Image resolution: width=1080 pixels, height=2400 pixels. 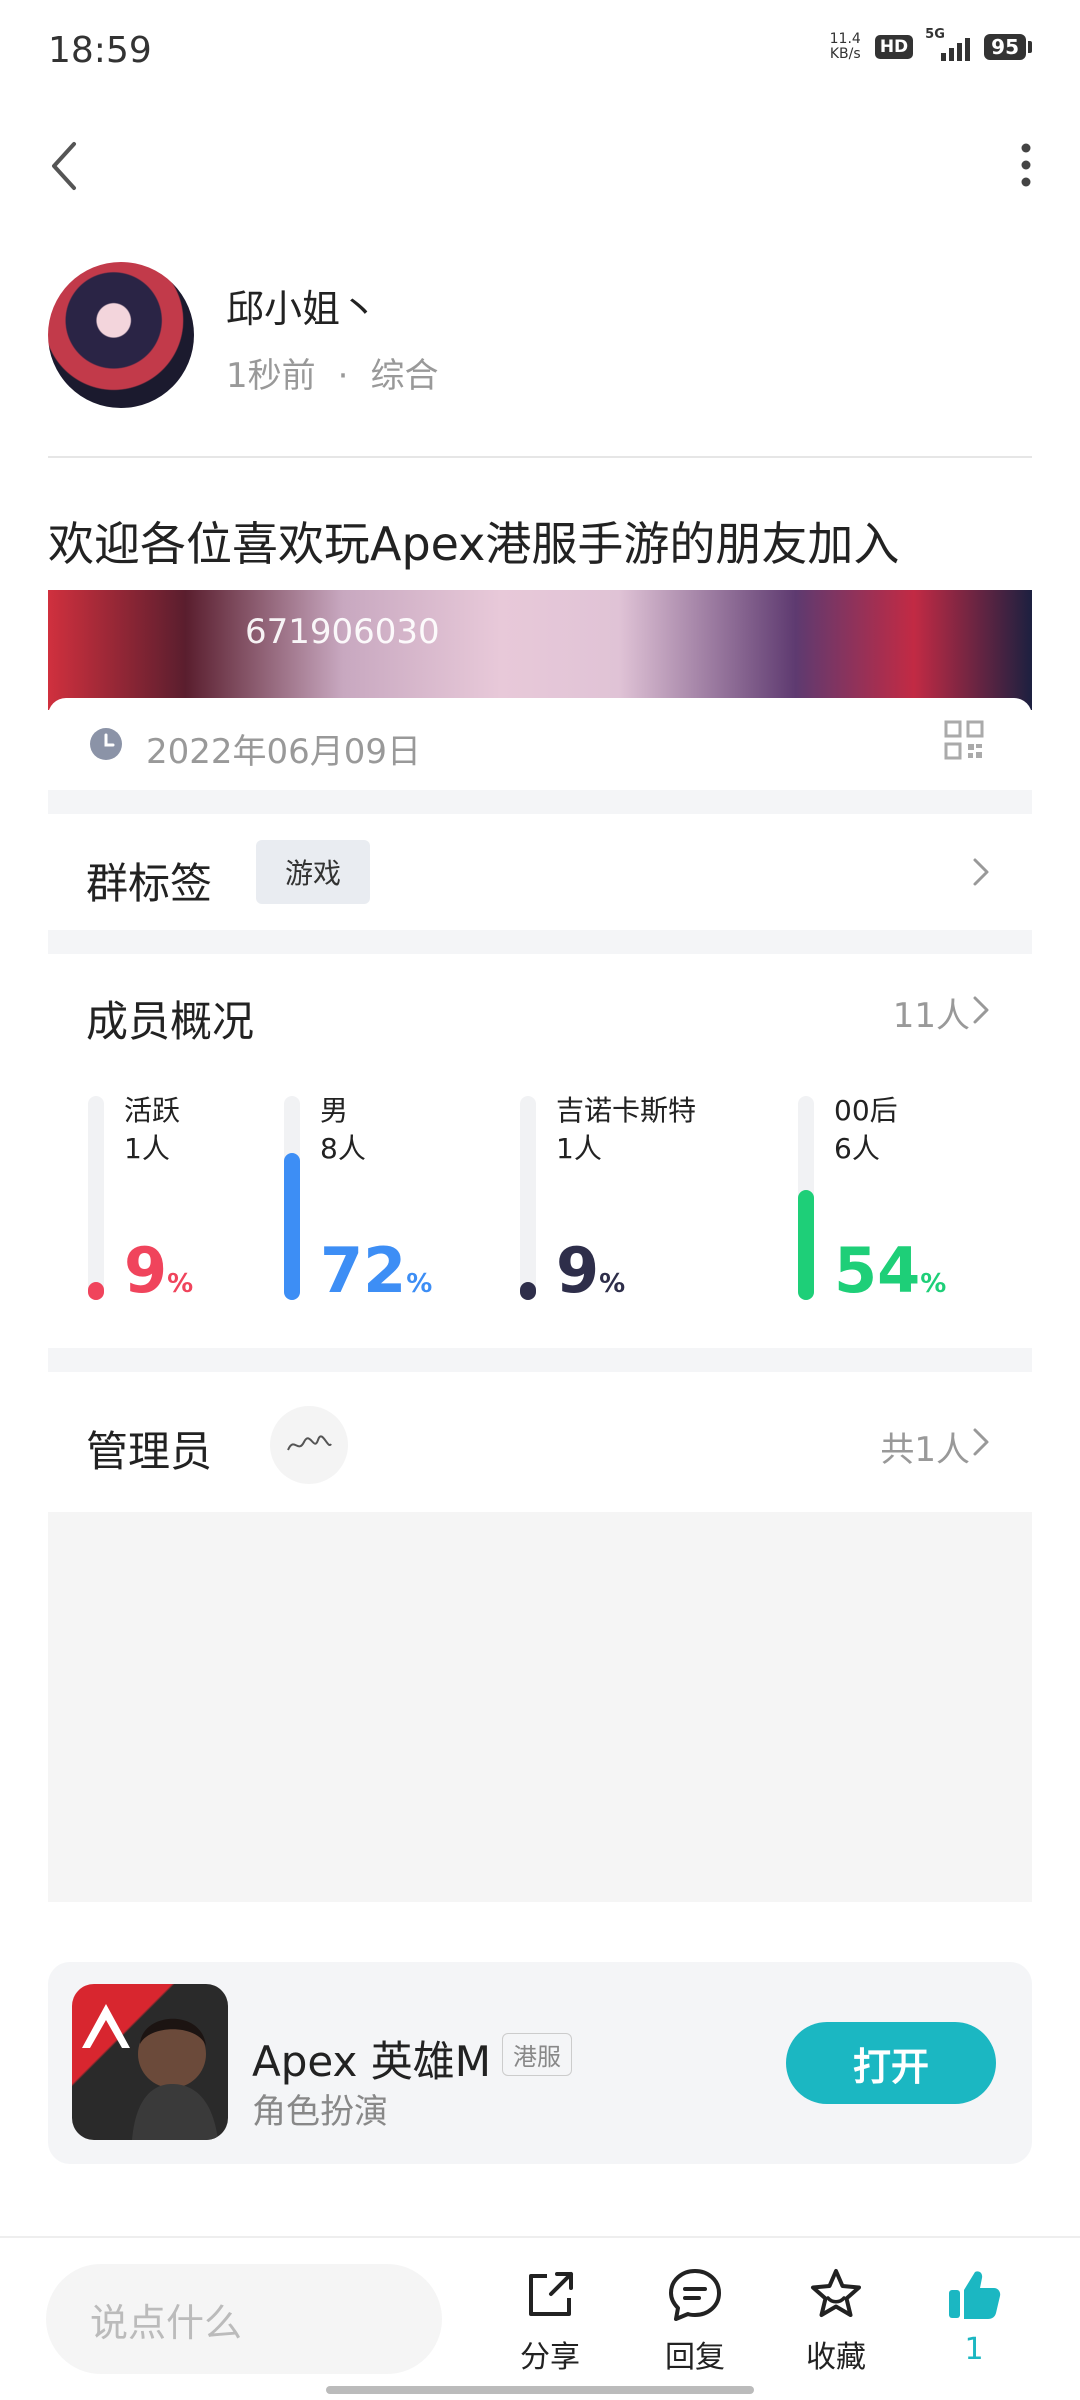 I want to click on net-speed: 11.4 KB/s, so click(x=845, y=46).